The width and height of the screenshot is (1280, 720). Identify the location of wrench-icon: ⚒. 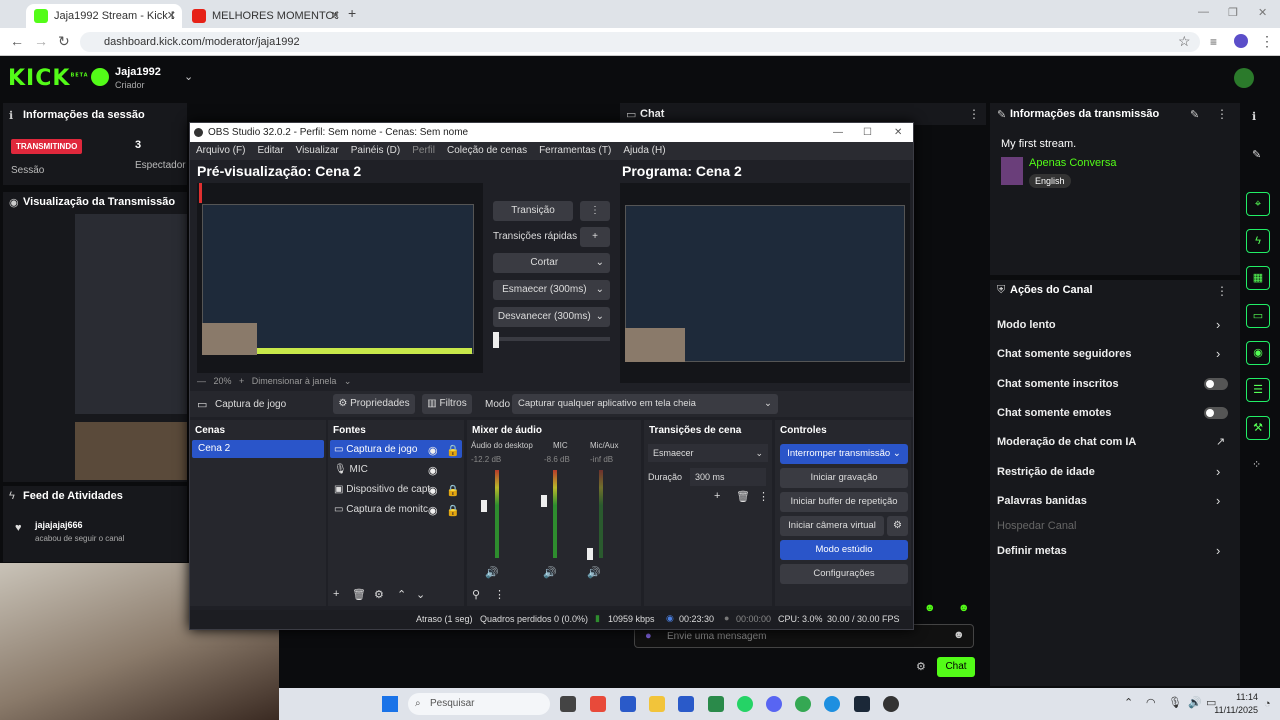
(1258, 428).